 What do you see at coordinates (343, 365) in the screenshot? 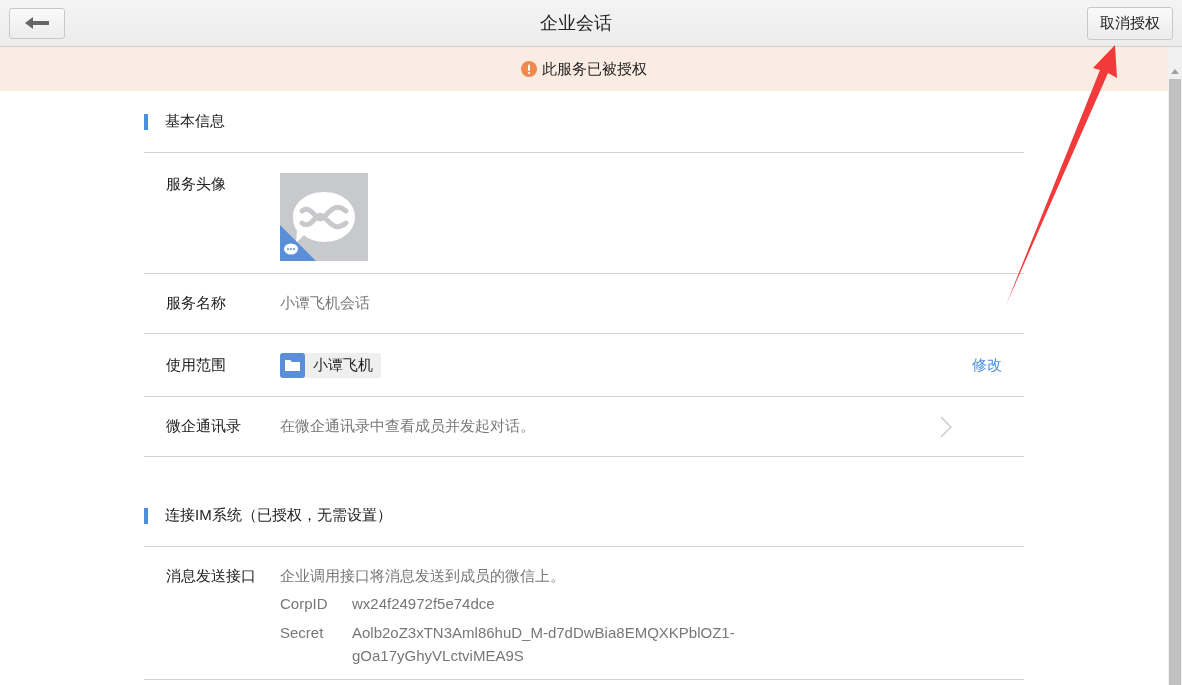
I see `scope-tag-text: 小谭飞机` at bounding box center [343, 365].